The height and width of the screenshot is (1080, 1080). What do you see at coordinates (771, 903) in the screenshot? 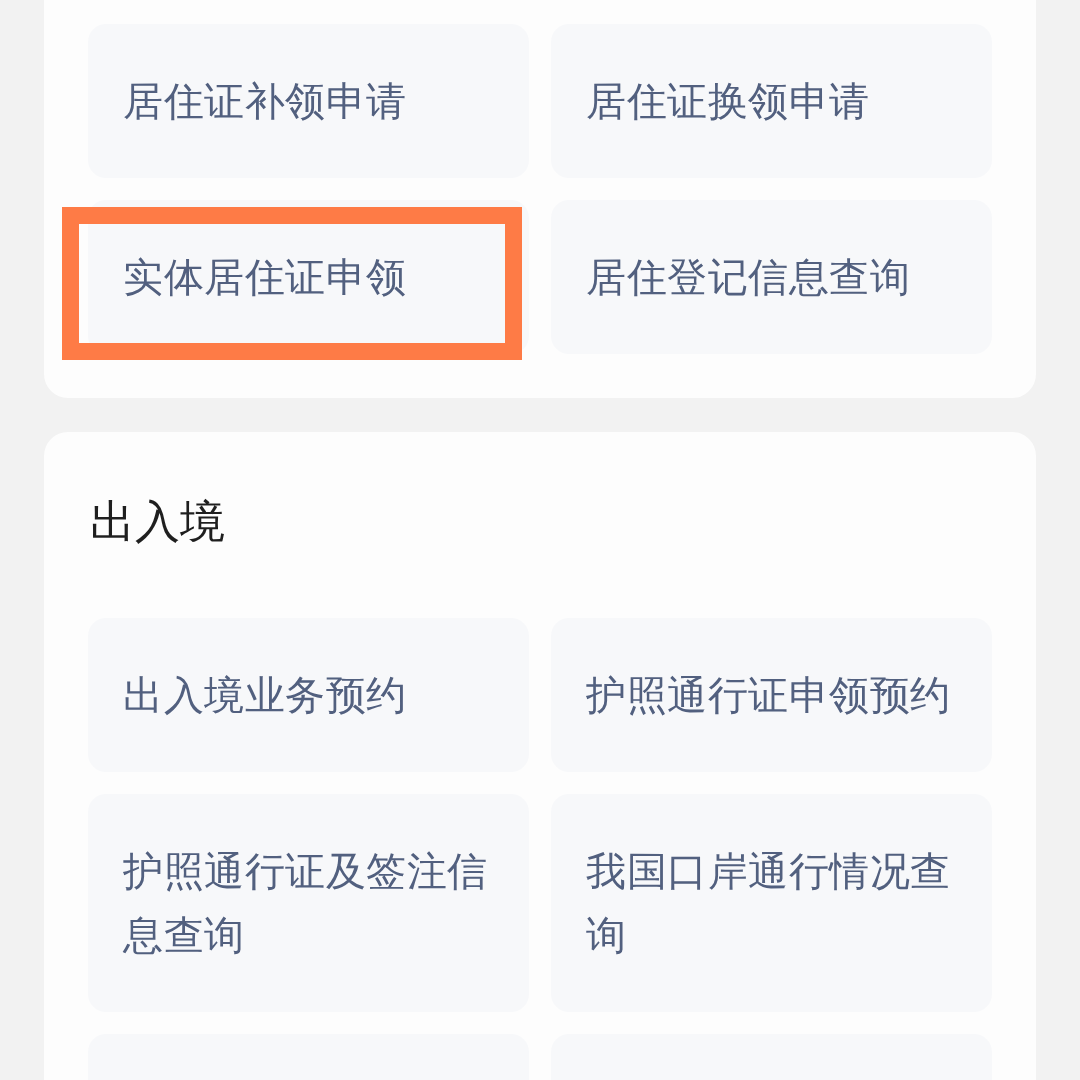
I see `service-tile: 我国口岸通行情况查询` at bounding box center [771, 903].